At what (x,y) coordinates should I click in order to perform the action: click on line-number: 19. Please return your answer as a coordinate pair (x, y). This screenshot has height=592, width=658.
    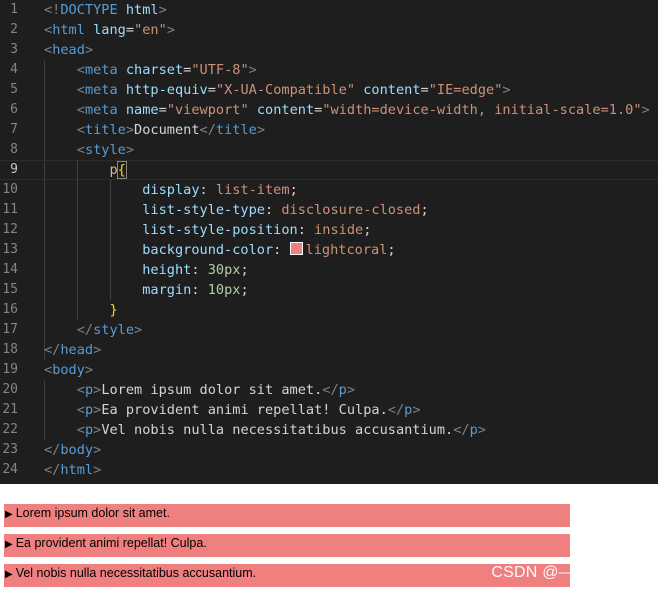
    Looking at the image, I should click on (10, 369).